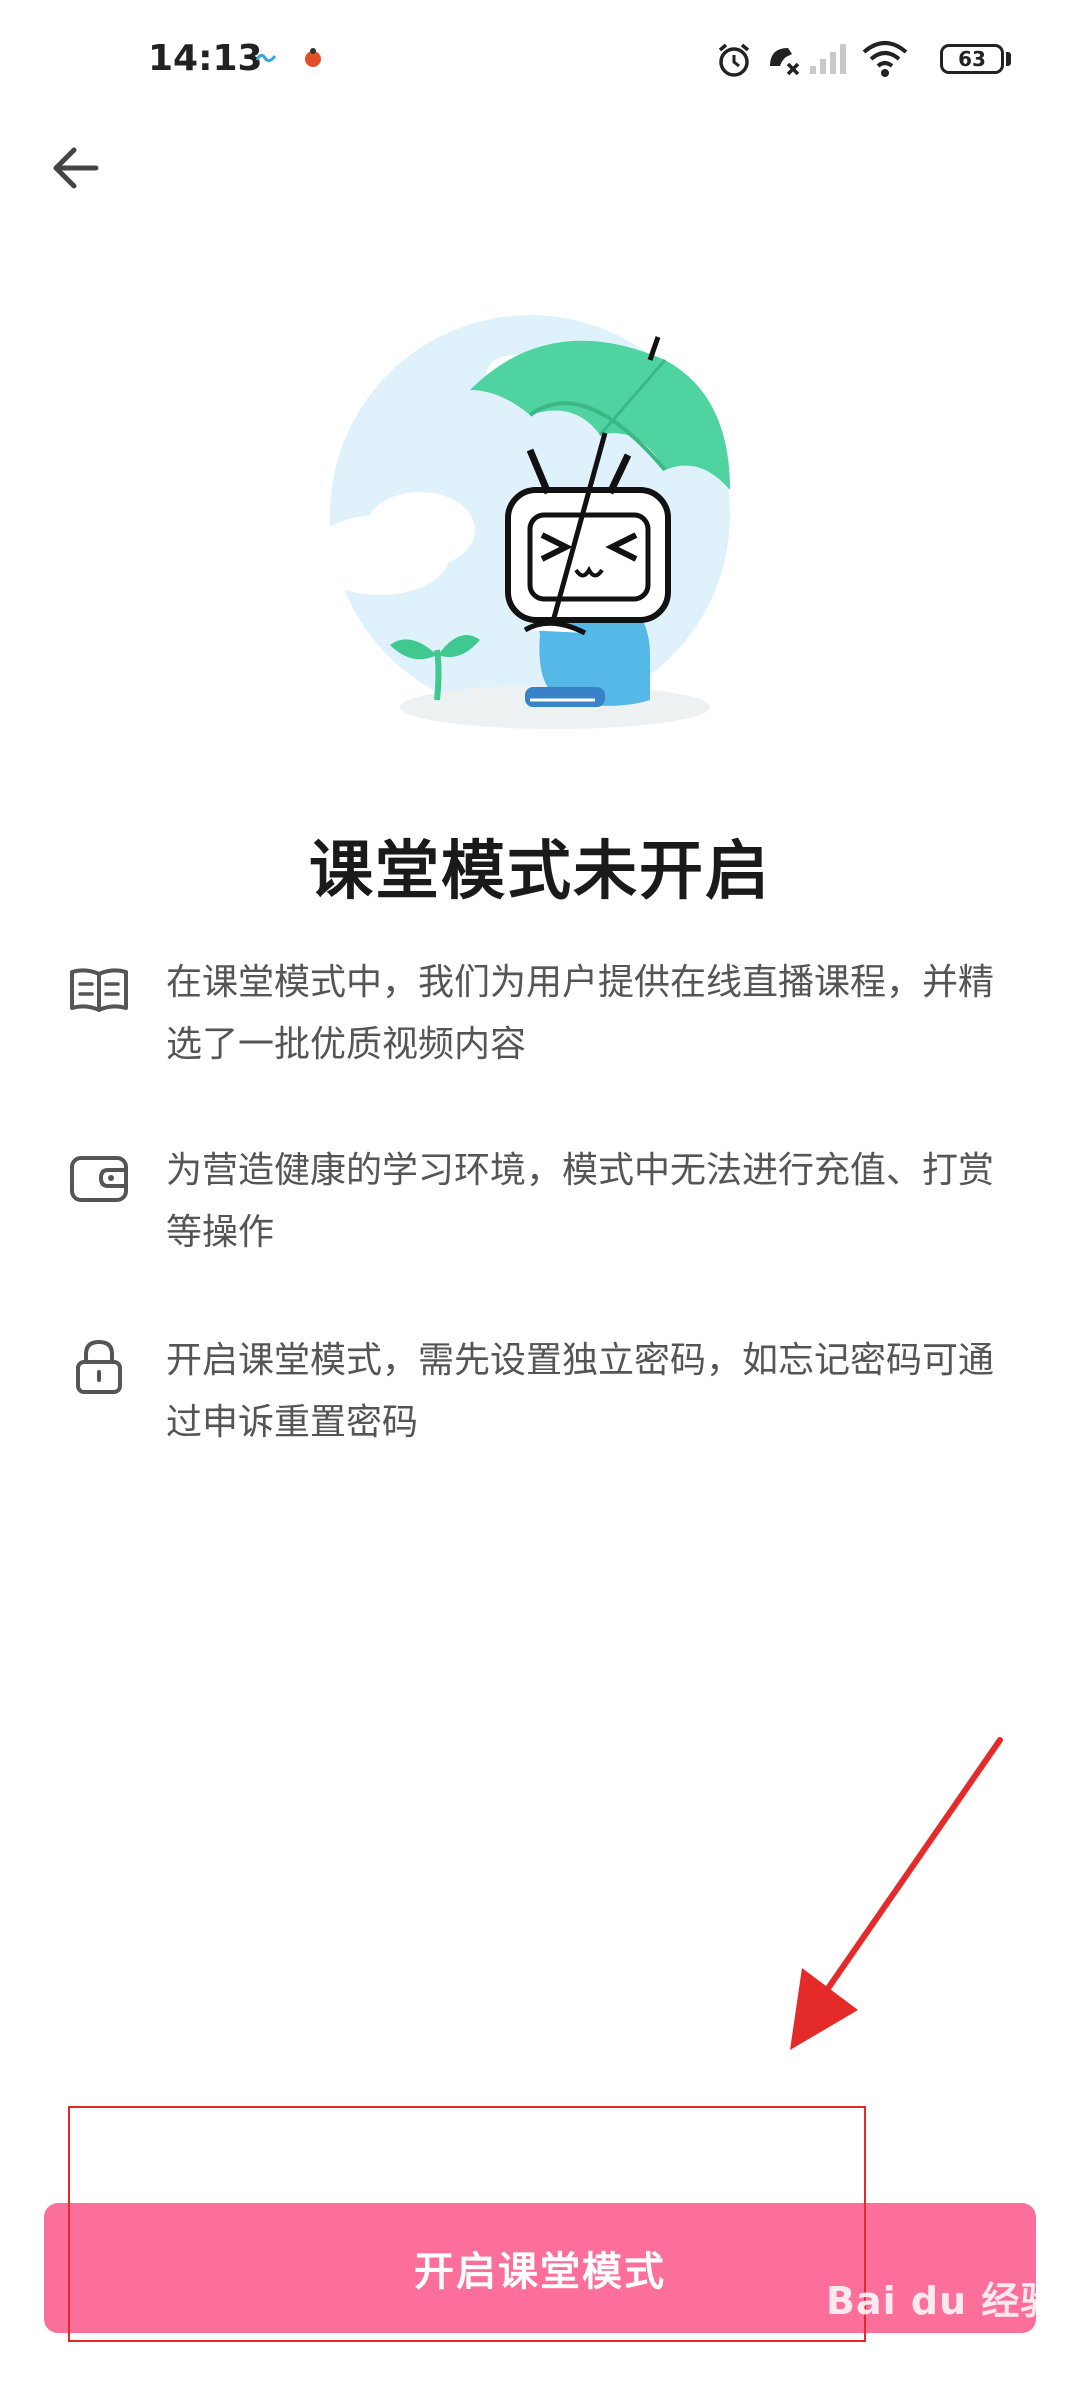 The image size is (1080, 2400). Describe the element at coordinates (943, 2301) in the screenshot. I see `watermark-logo: Bai du 经验` at that location.